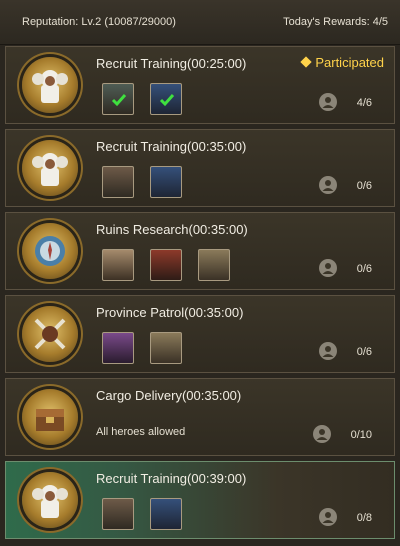  I want to click on slots-indicator: 0/10, so click(342, 434).